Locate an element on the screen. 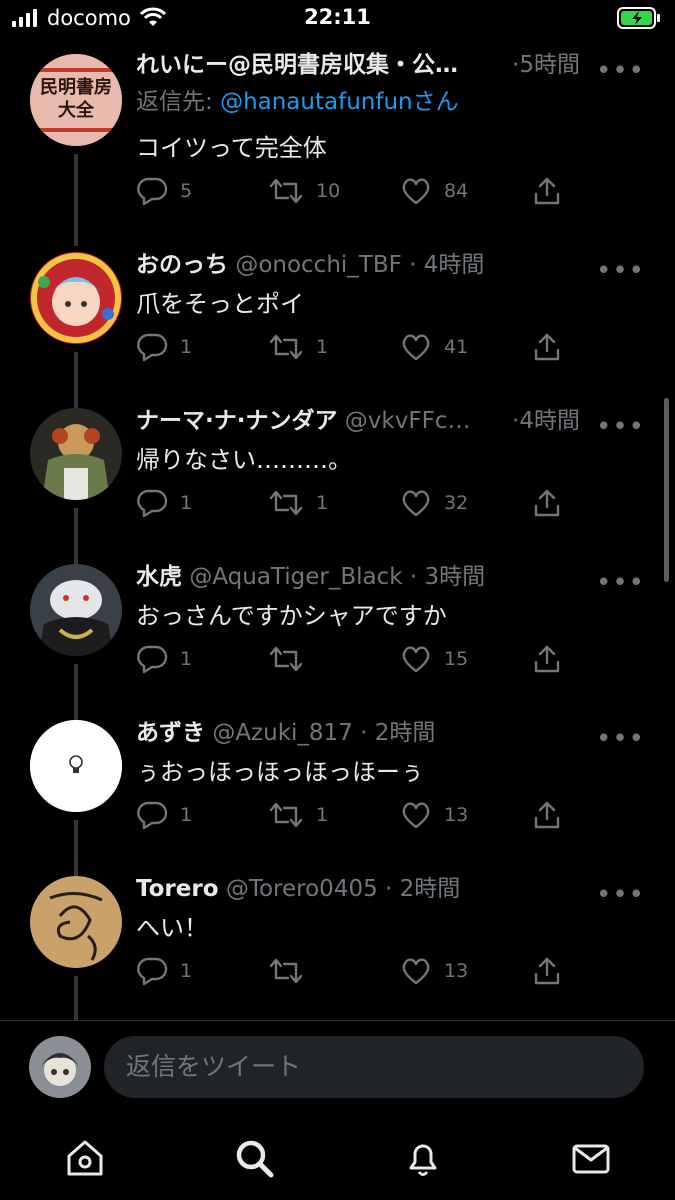  tweet-actions: 5 10 84 is located at coordinates (356, 194).